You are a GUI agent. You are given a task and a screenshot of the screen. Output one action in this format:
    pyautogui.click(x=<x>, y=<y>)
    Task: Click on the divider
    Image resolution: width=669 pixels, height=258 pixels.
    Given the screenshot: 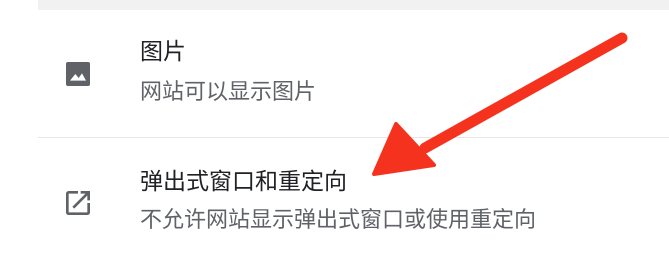 What is the action you would take?
    pyautogui.click(x=353, y=137)
    